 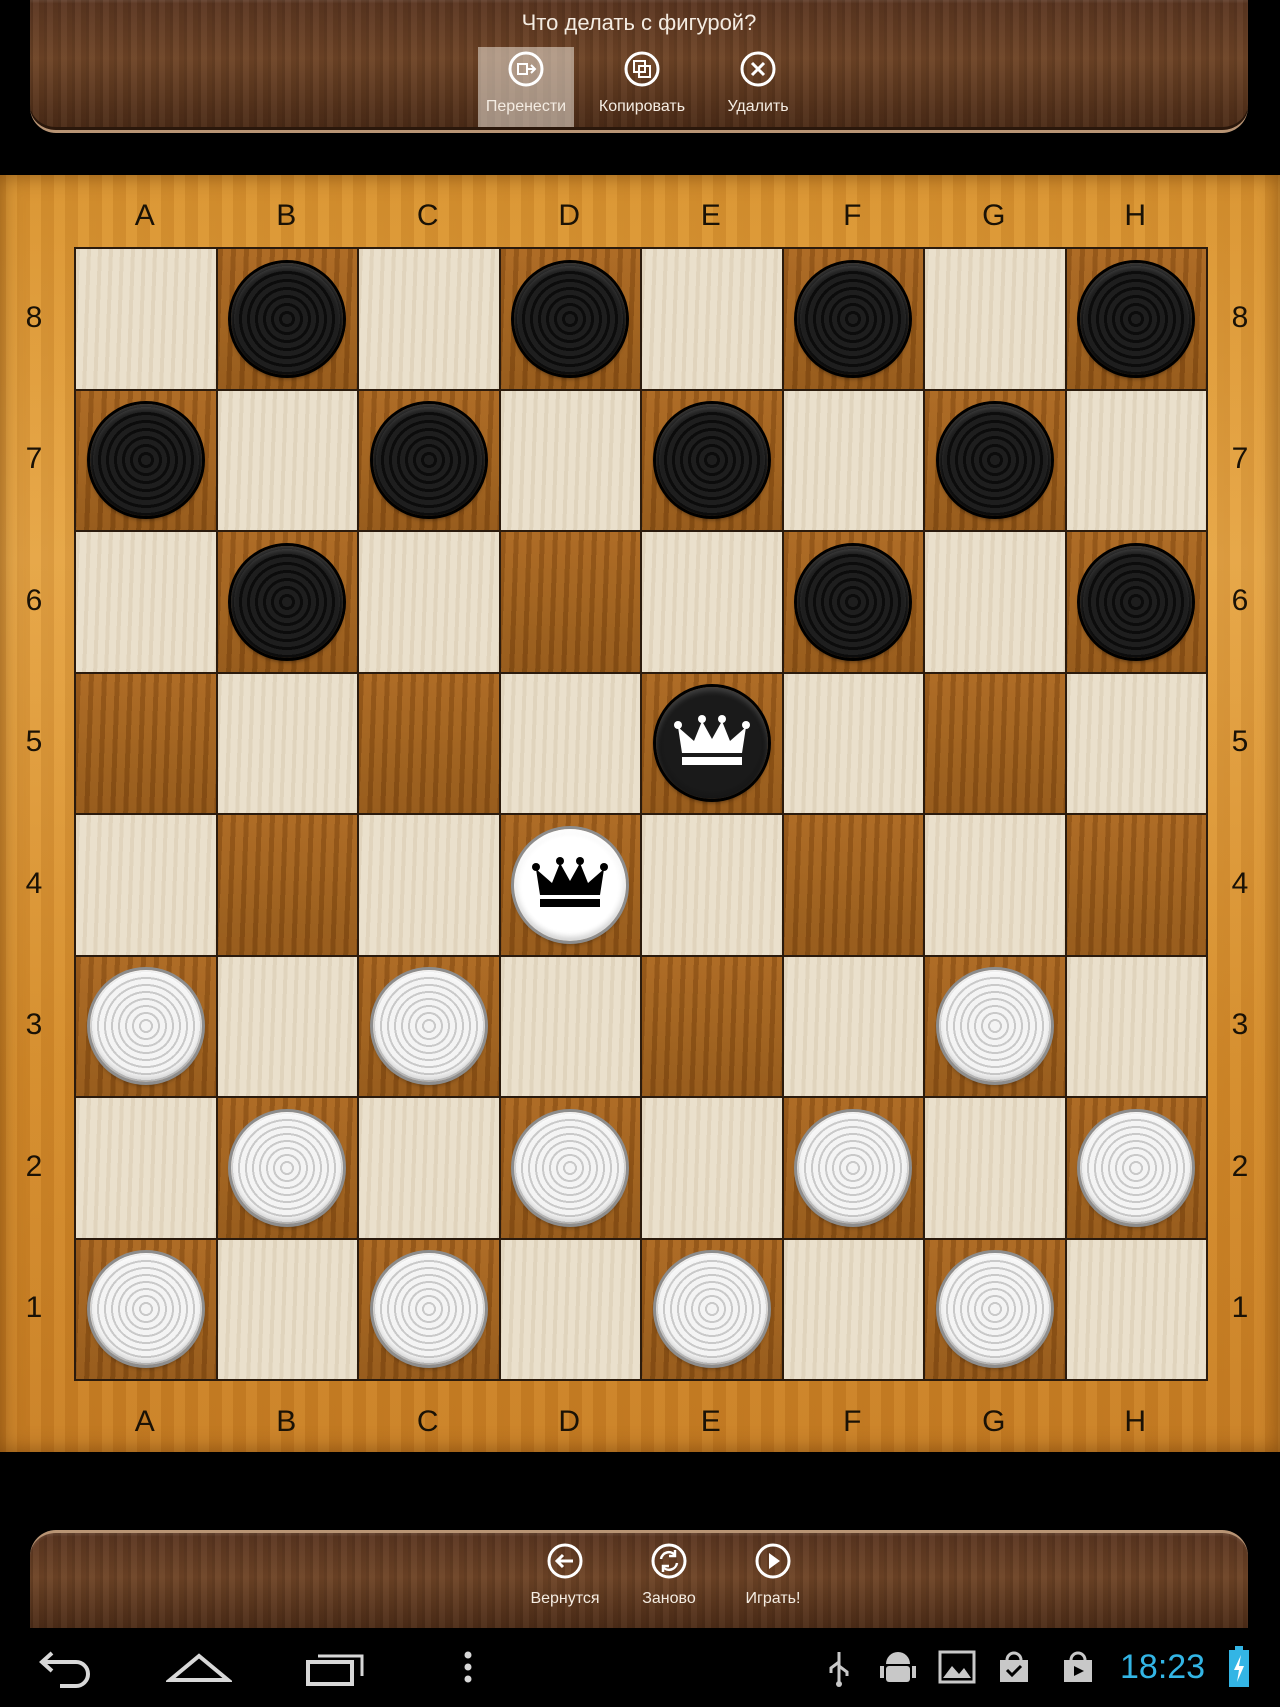 What do you see at coordinates (639, 22) in the screenshot?
I see `panel-title: Что делать с фигурой?` at bounding box center [639, 22].